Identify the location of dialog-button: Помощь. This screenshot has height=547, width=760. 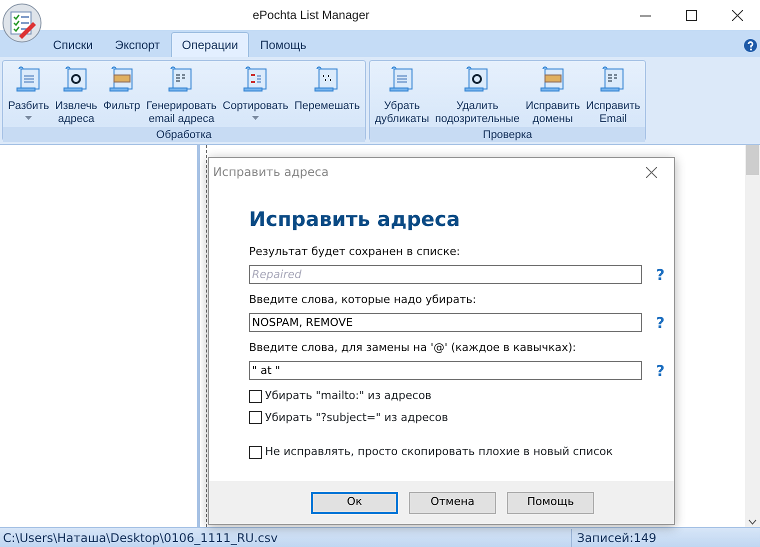
(550, 503).